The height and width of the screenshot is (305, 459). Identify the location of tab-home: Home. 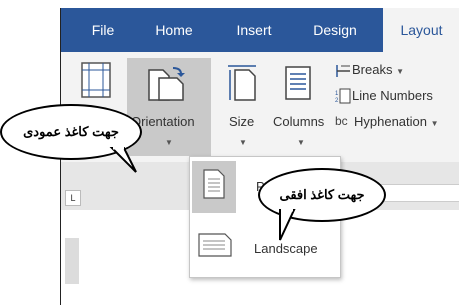
(174, 30).